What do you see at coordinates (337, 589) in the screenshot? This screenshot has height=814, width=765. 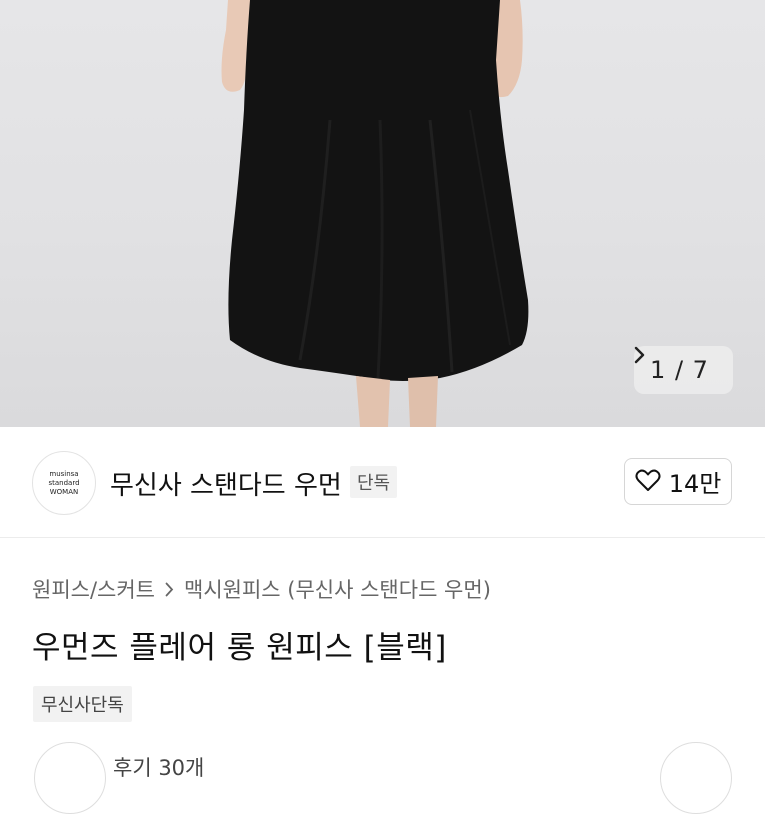 I see `breadcrumb-item-subcategory: 맥시원피스 (무신사 스탠다드 우먼)` at bounding box center [337, 589].